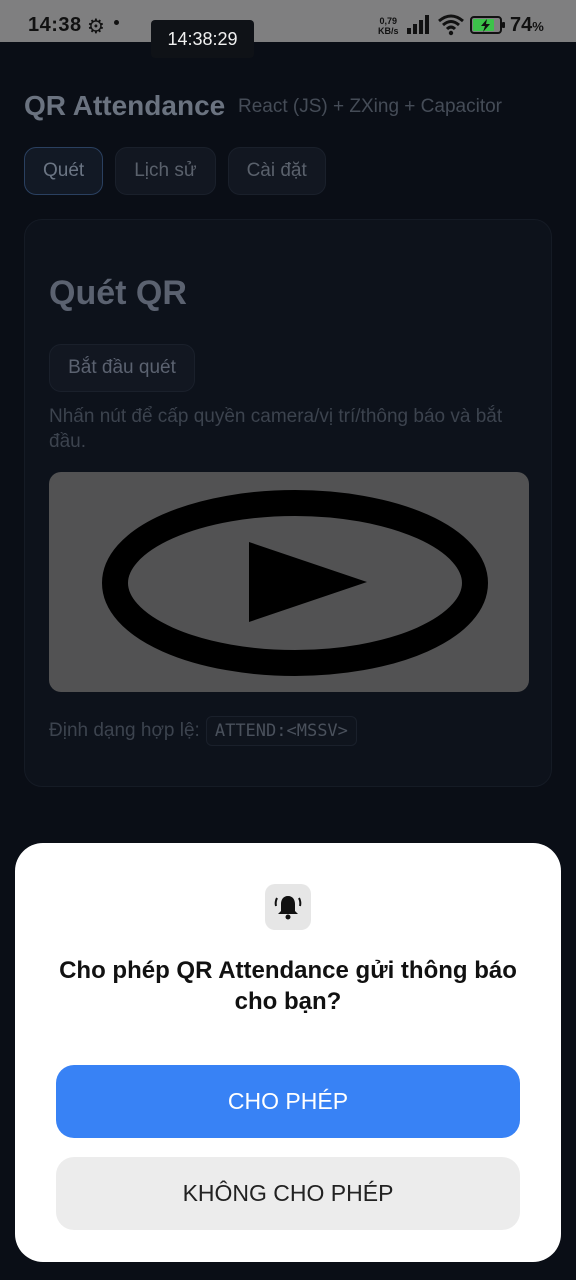 This screenshot has width=576, height=1280. I want to click on battery-percent-suffix: %, so click(538, 26).